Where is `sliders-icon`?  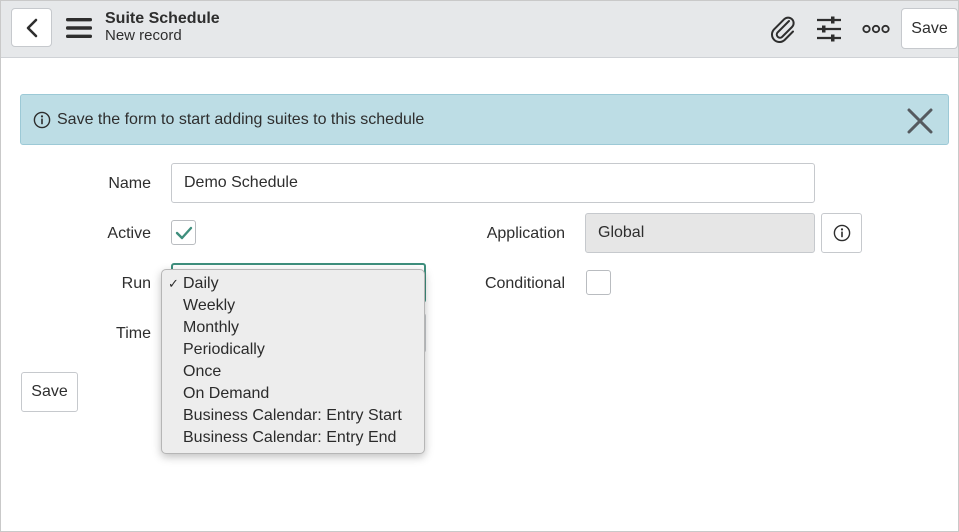 sliders-icon is located at coordinates (829, 29).